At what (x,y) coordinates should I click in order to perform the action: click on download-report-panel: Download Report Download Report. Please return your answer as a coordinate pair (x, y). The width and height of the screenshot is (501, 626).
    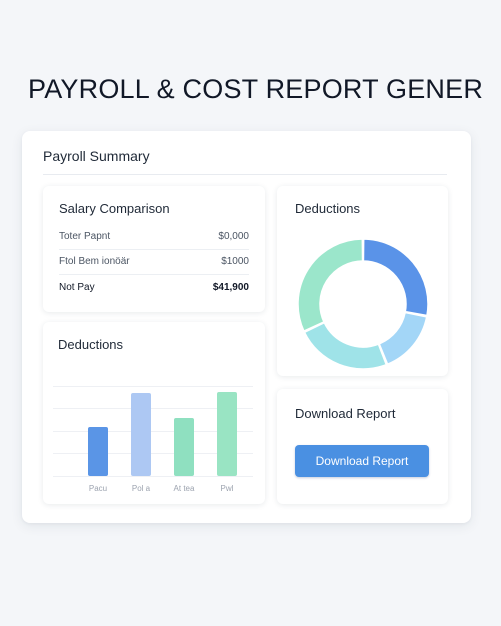
    Looking at the image, I should click on (362, 446).